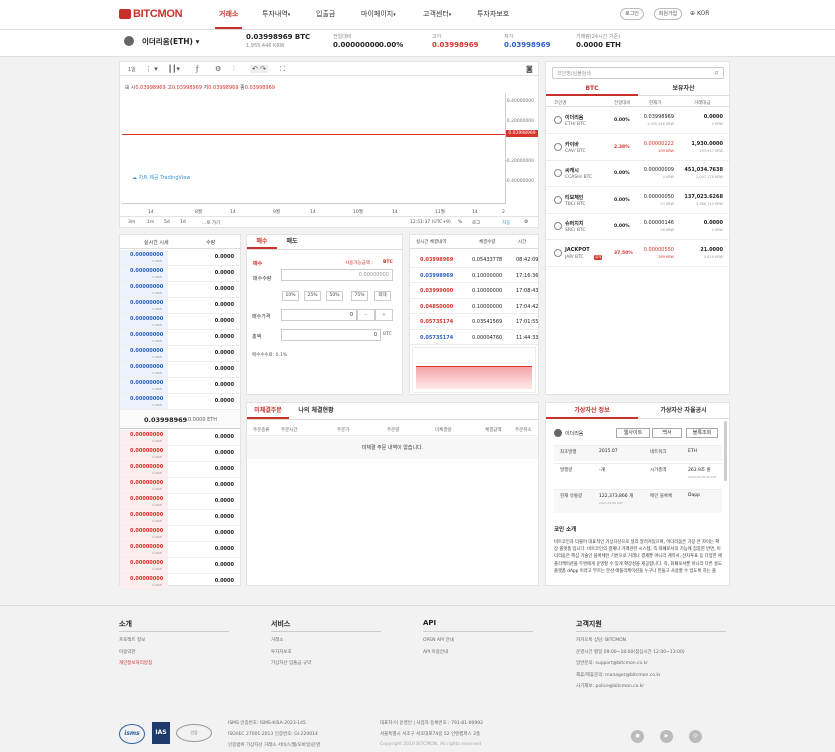  Describe the element at coordinates (618, 675) in the screenshot. I see `footer-link: 제휴/제휴문의: manager@bitcmon.co.kr` at that location.